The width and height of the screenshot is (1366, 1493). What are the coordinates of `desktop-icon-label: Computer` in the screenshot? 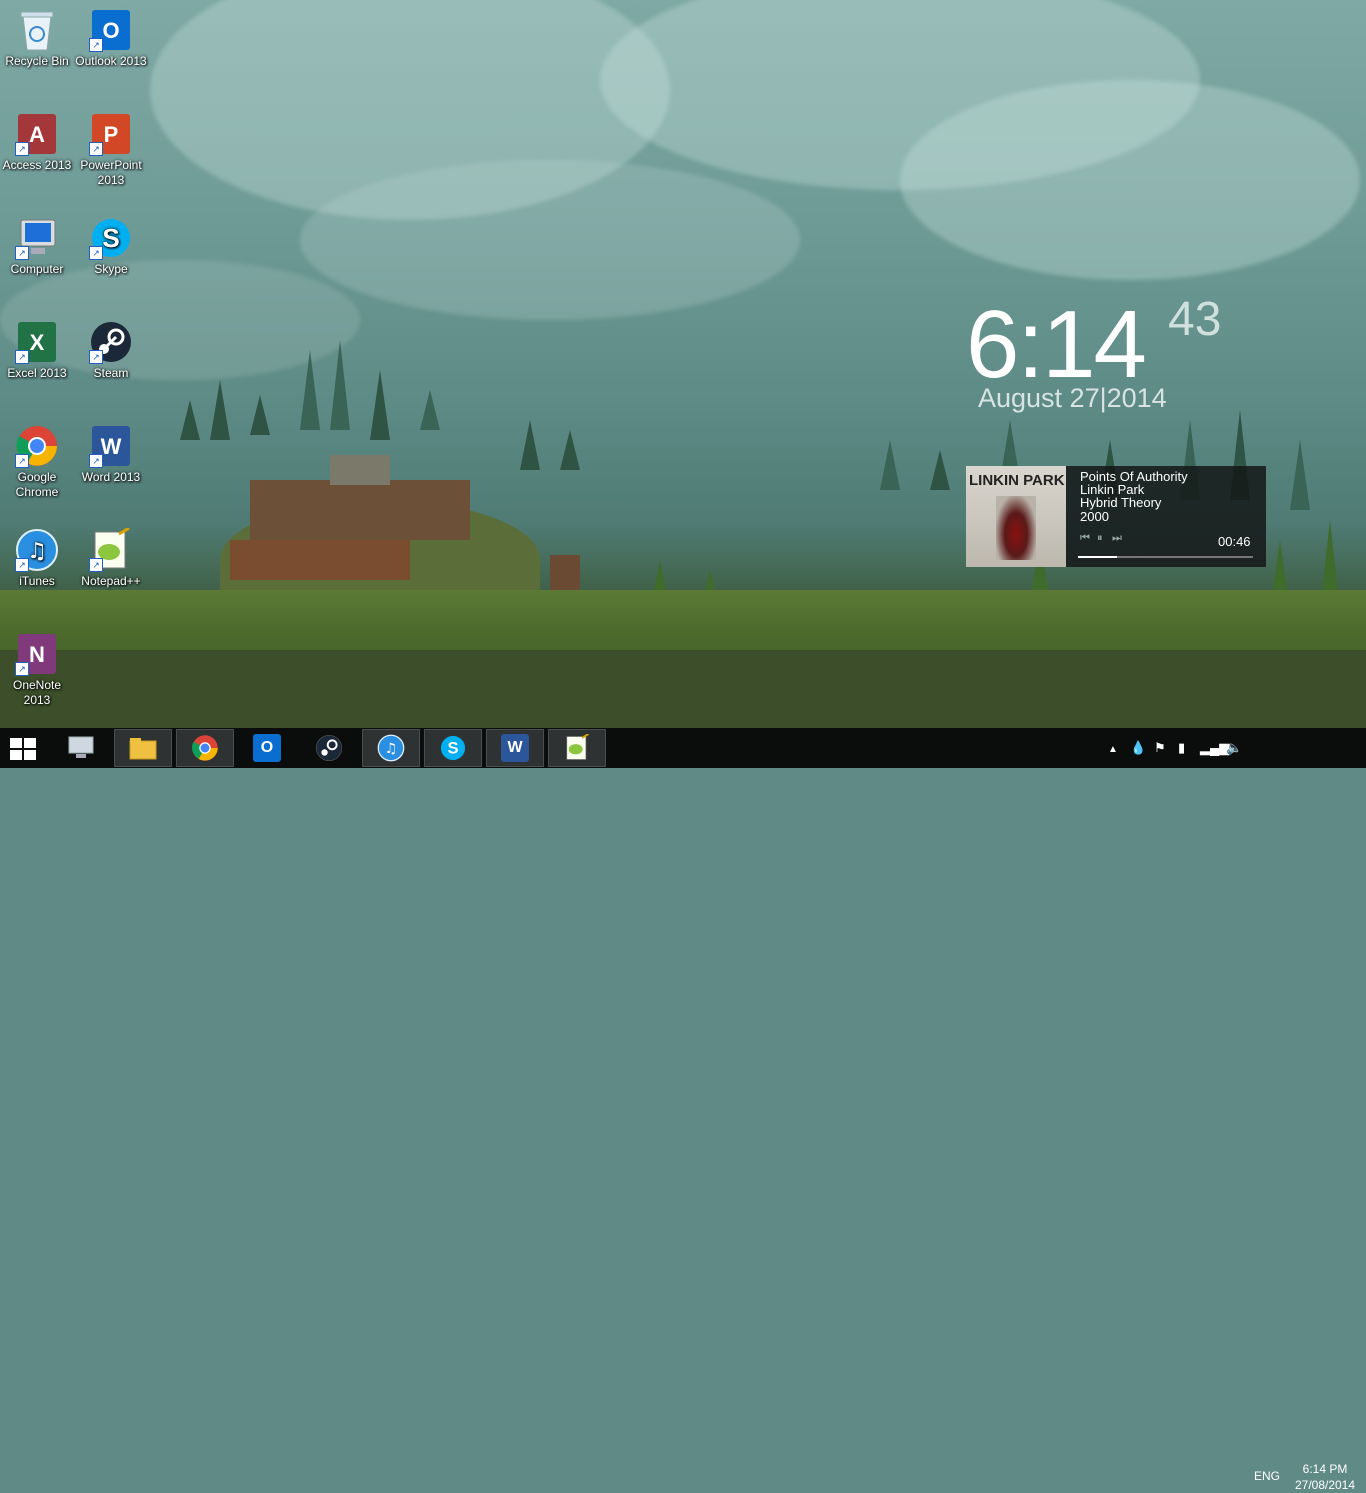 It's located at (37, 269).